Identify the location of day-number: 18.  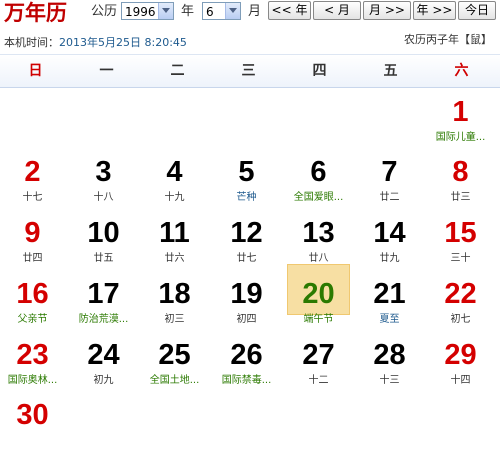
(174, 294).